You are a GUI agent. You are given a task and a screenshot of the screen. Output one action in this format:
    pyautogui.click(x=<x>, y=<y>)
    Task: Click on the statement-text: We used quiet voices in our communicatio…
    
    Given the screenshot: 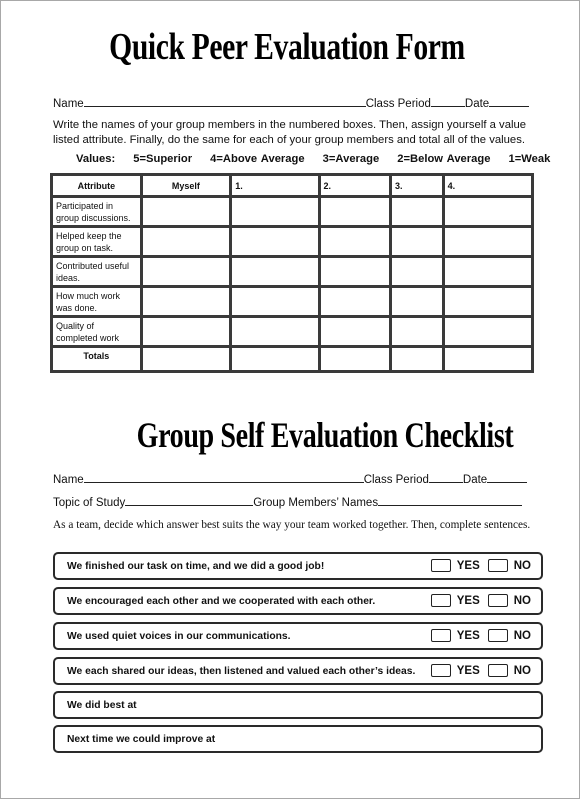 What is the action you would take?
    pyautogui.click(x=179, y=636)
    